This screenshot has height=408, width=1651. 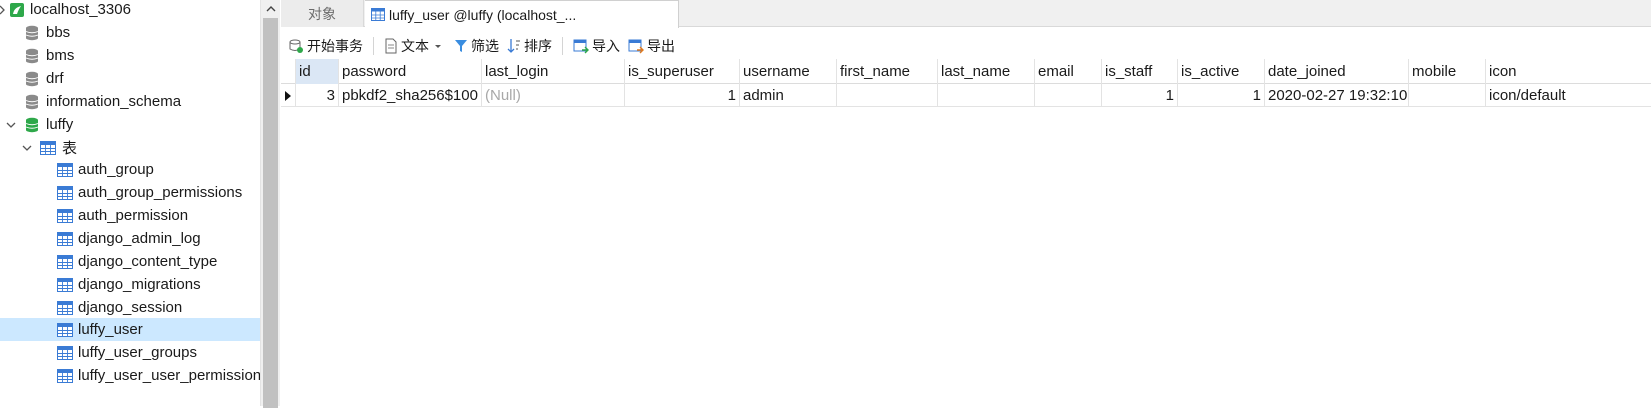 What do you see at coordinates (4, 10) in the screenshot?
I see `chevron-right-icon` at bounding box center [4, 10].